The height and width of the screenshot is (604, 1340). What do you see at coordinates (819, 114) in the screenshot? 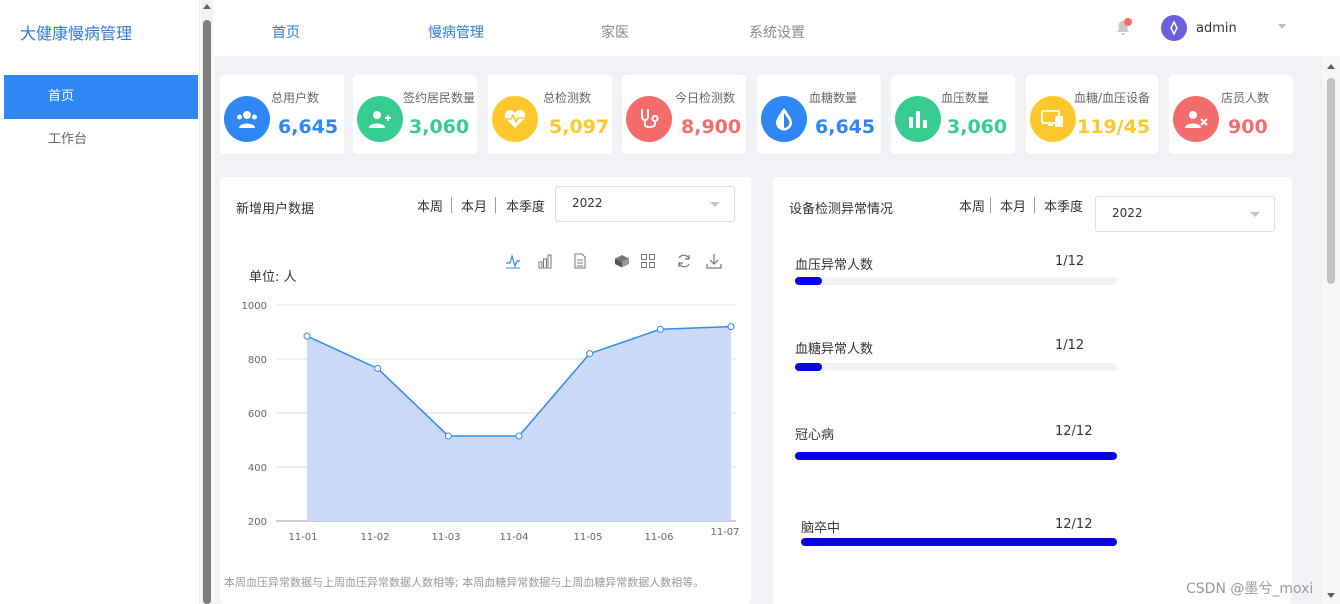
I see `stat-card: 血糖数量 6,645` at bounding box center [819, 114].